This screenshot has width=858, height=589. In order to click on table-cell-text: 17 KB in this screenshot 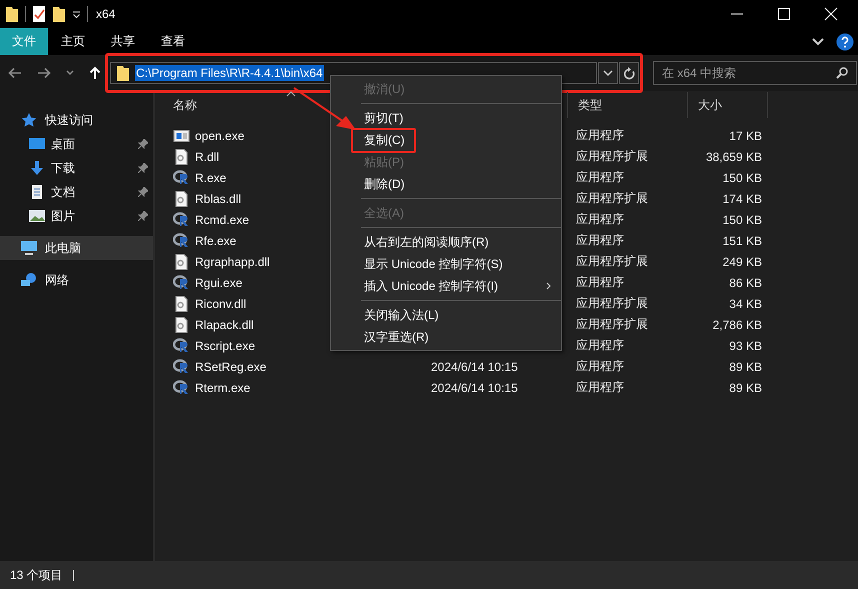, I will do `click(745, 135)`.